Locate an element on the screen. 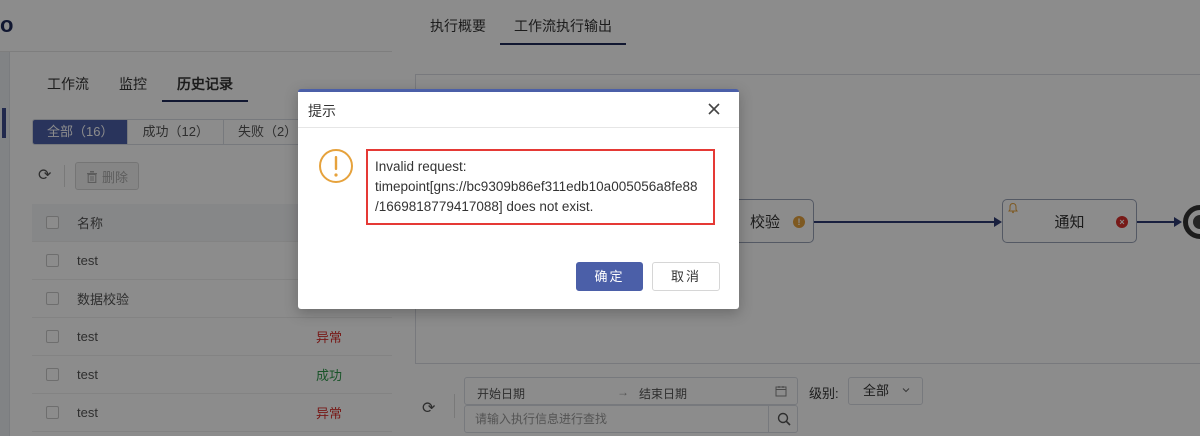 Image resolution: width=1200 pixels, height=436 pixels. message-line: Invalid request: is located at coordinates (421, 166).